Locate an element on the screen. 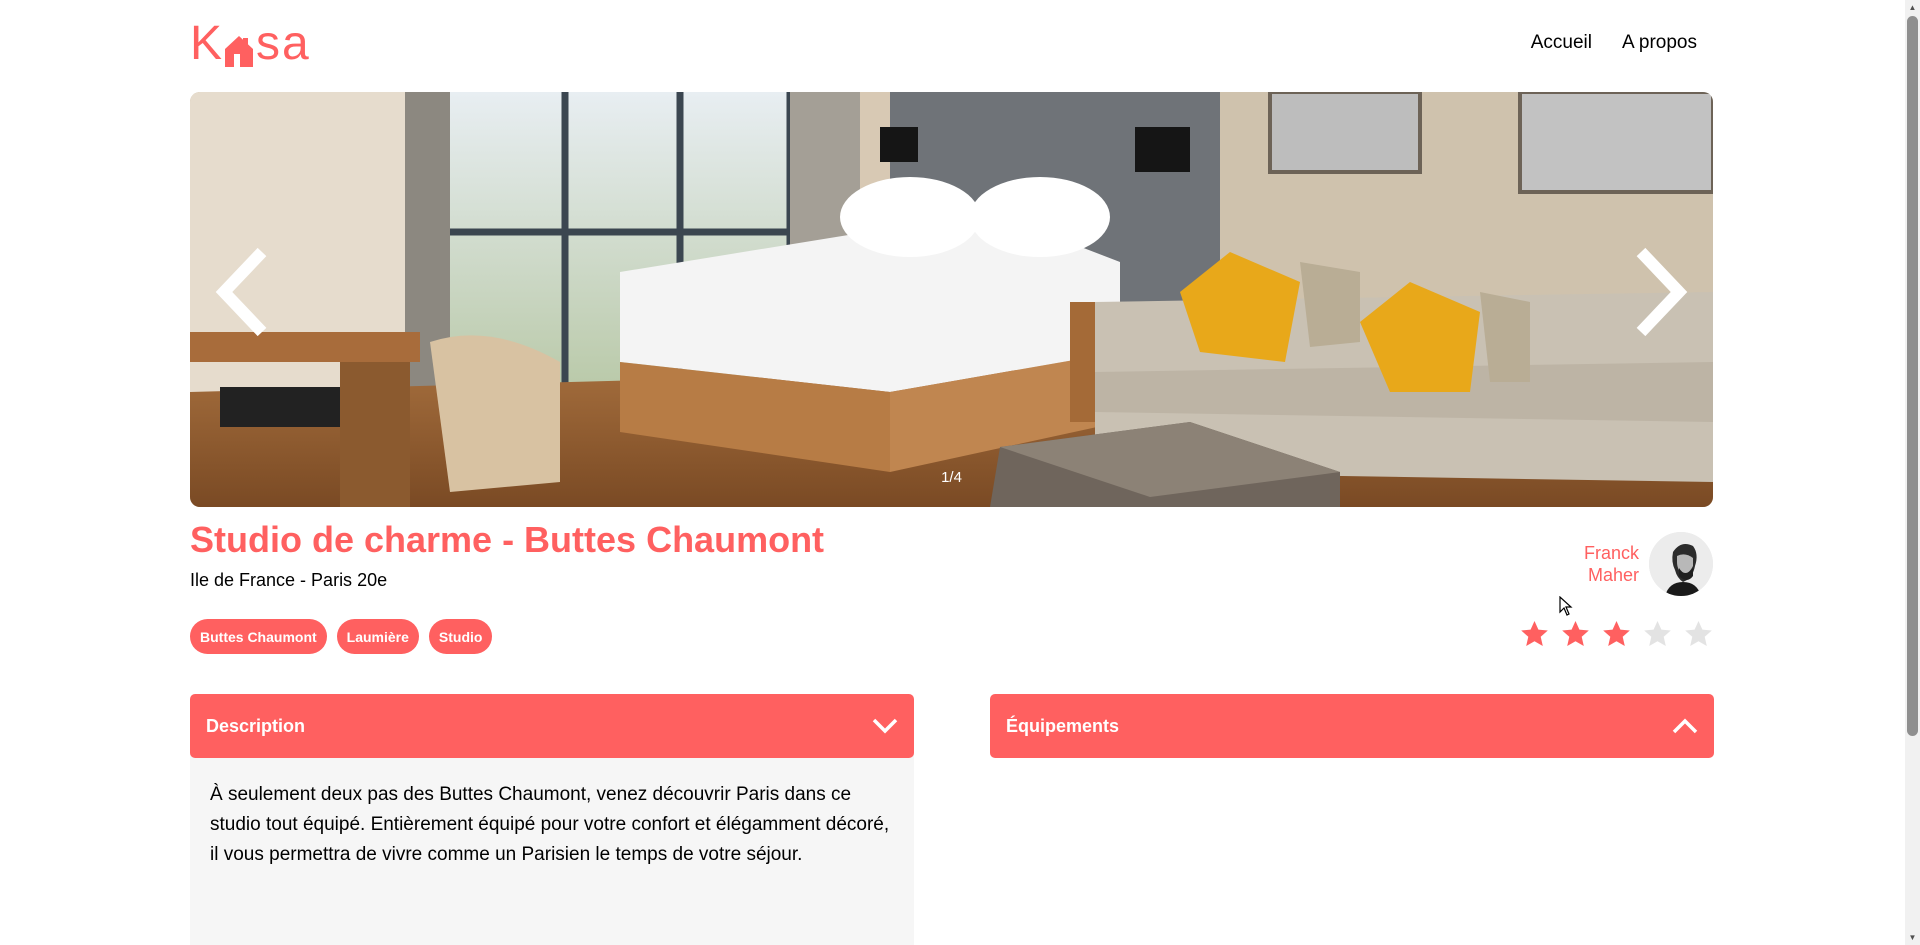 The height and width of the screenshot is (945, 1920). host-info: Franck Maher is located at coordinates (1636, 564).